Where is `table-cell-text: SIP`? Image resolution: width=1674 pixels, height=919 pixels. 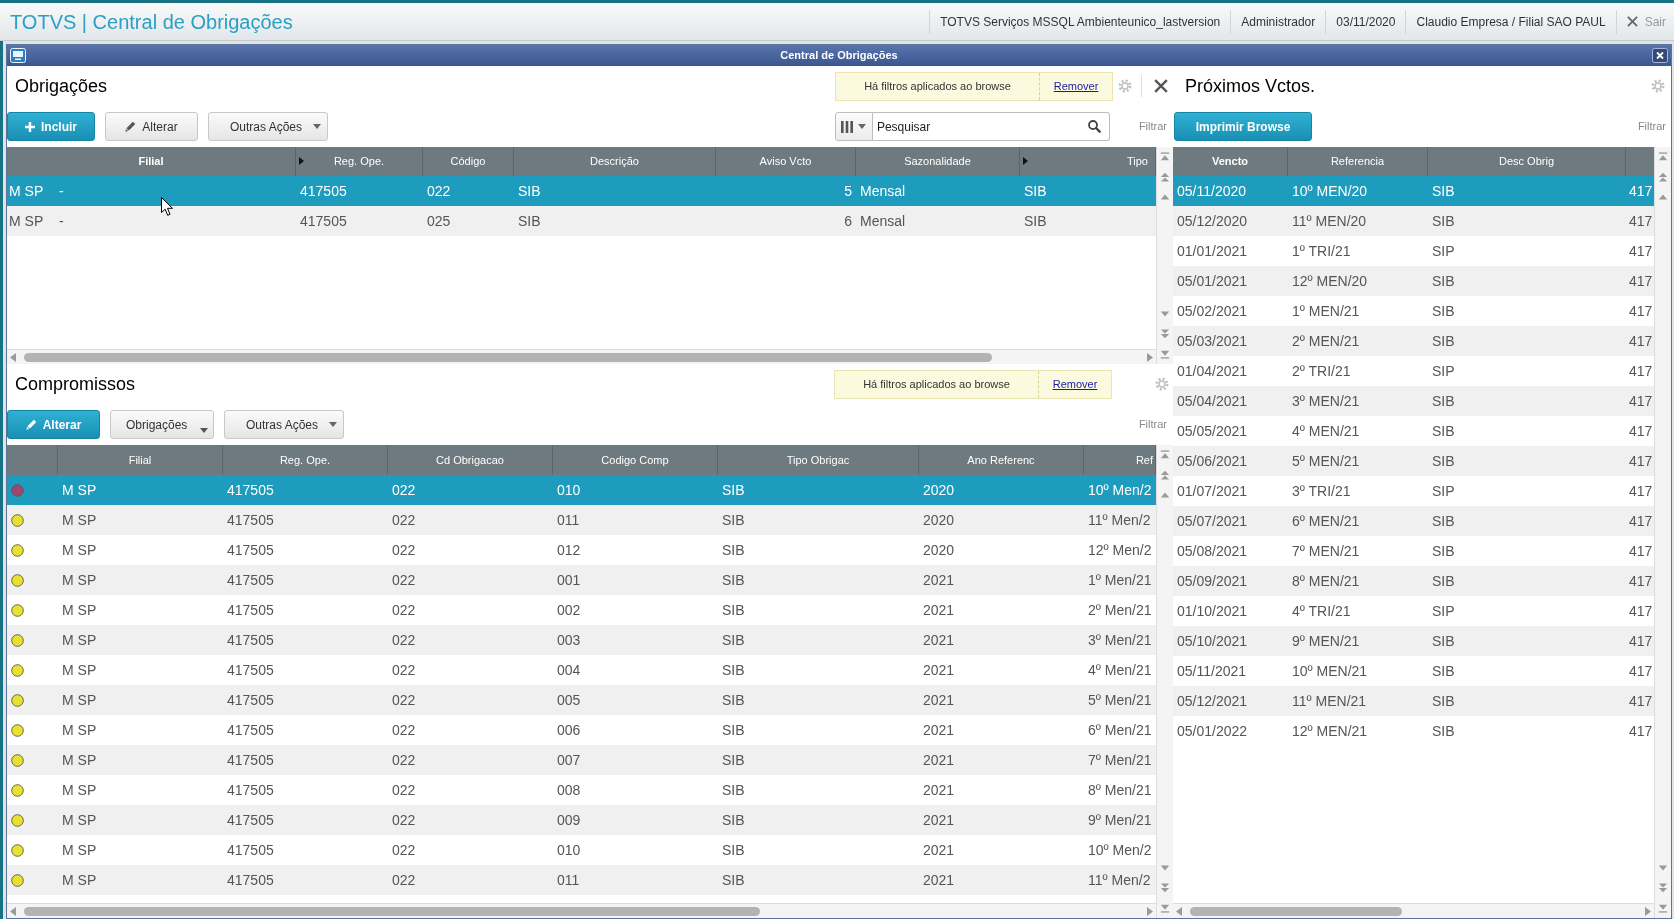 table-cell-text: SIP is located at coordinates (1443, 371).